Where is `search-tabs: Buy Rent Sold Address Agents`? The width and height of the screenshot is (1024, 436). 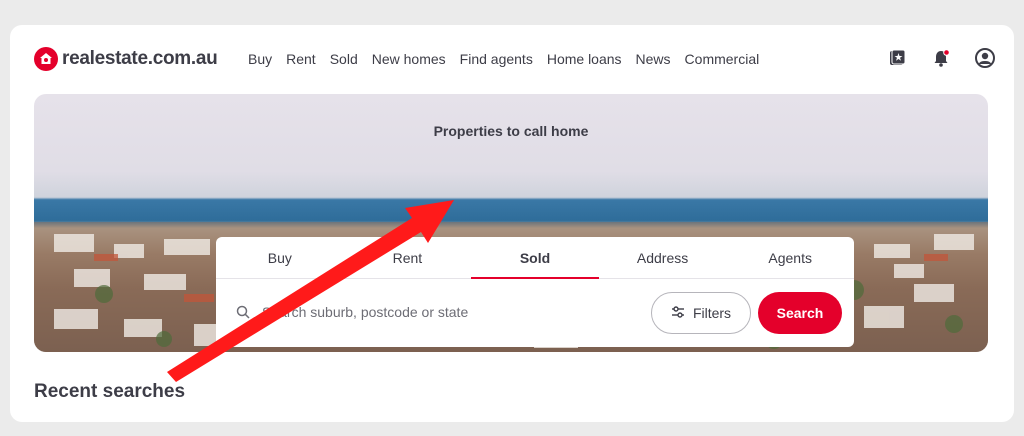 search-tabs: Buy Rent Sold Address Agents is located at coordinates (535, 258).